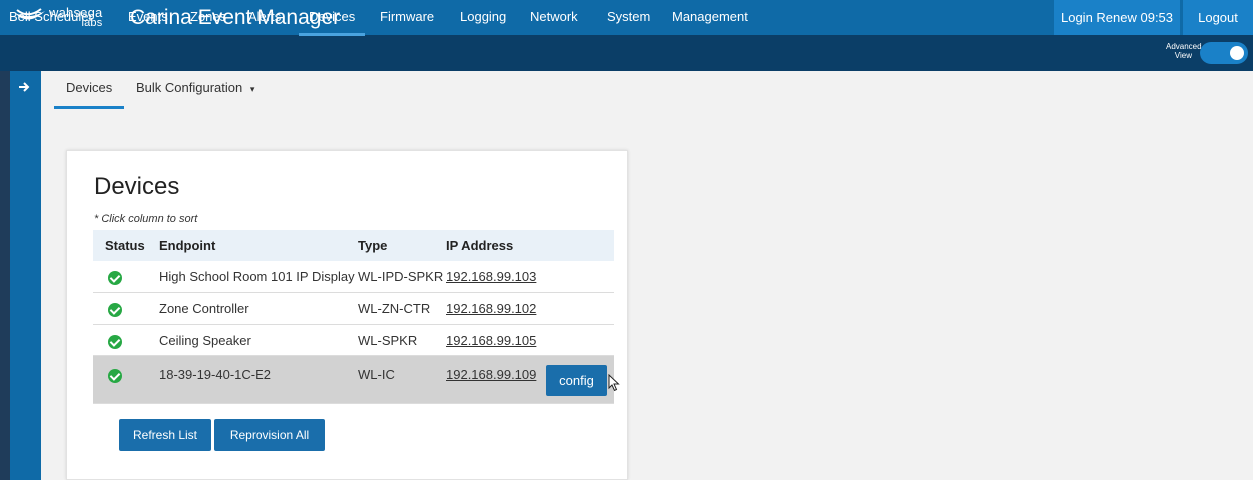 Image resolution: width=1253 pixels, height=480 pixels. I want to click on nav-devices: Devices, so click(332, 18).